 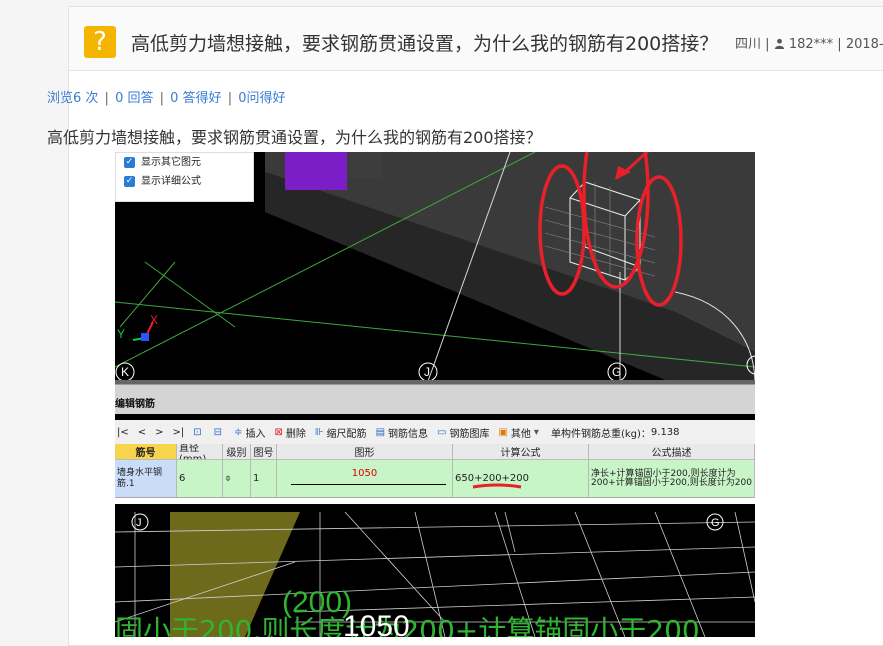 What do you see at coordinates (146, 451) in the screenshot?
I see `column-header: 筋号` at bounding box center [146, 451].